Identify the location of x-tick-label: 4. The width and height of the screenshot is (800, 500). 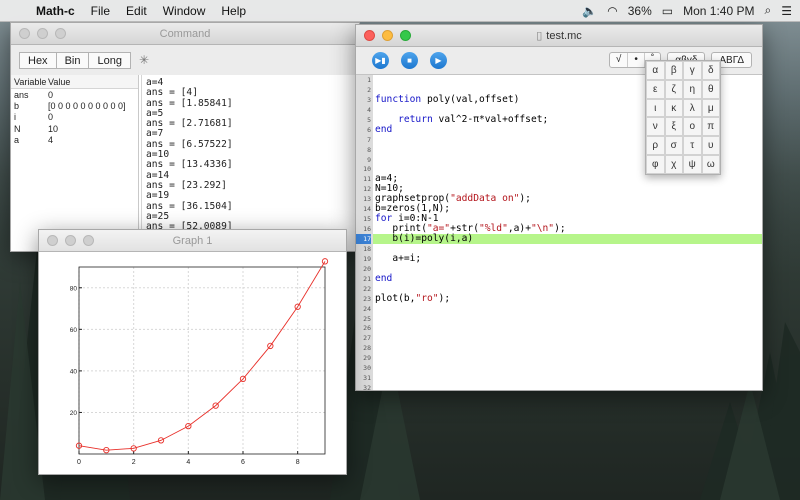
(188, 462).